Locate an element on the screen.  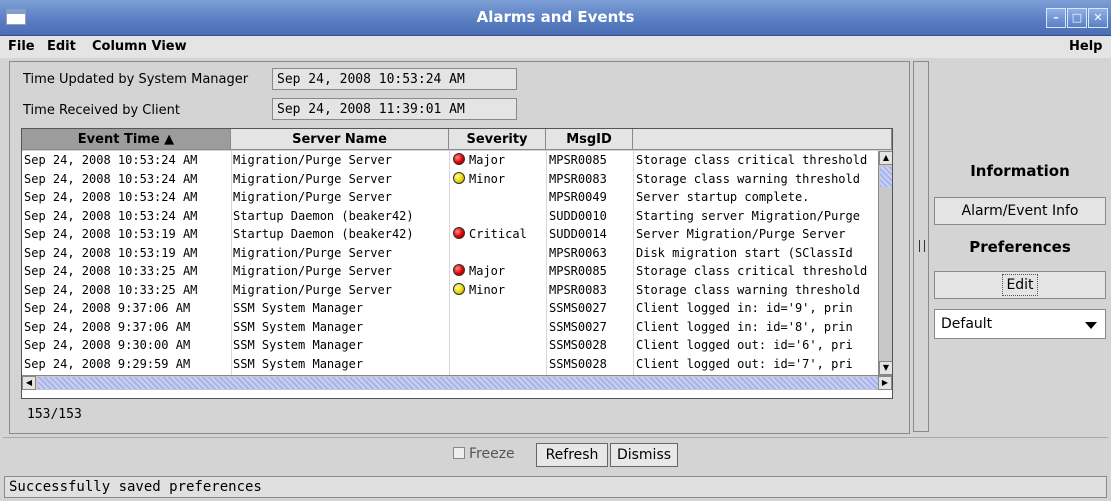
refresh-button: Refresh is located at coordinates (572, 455).